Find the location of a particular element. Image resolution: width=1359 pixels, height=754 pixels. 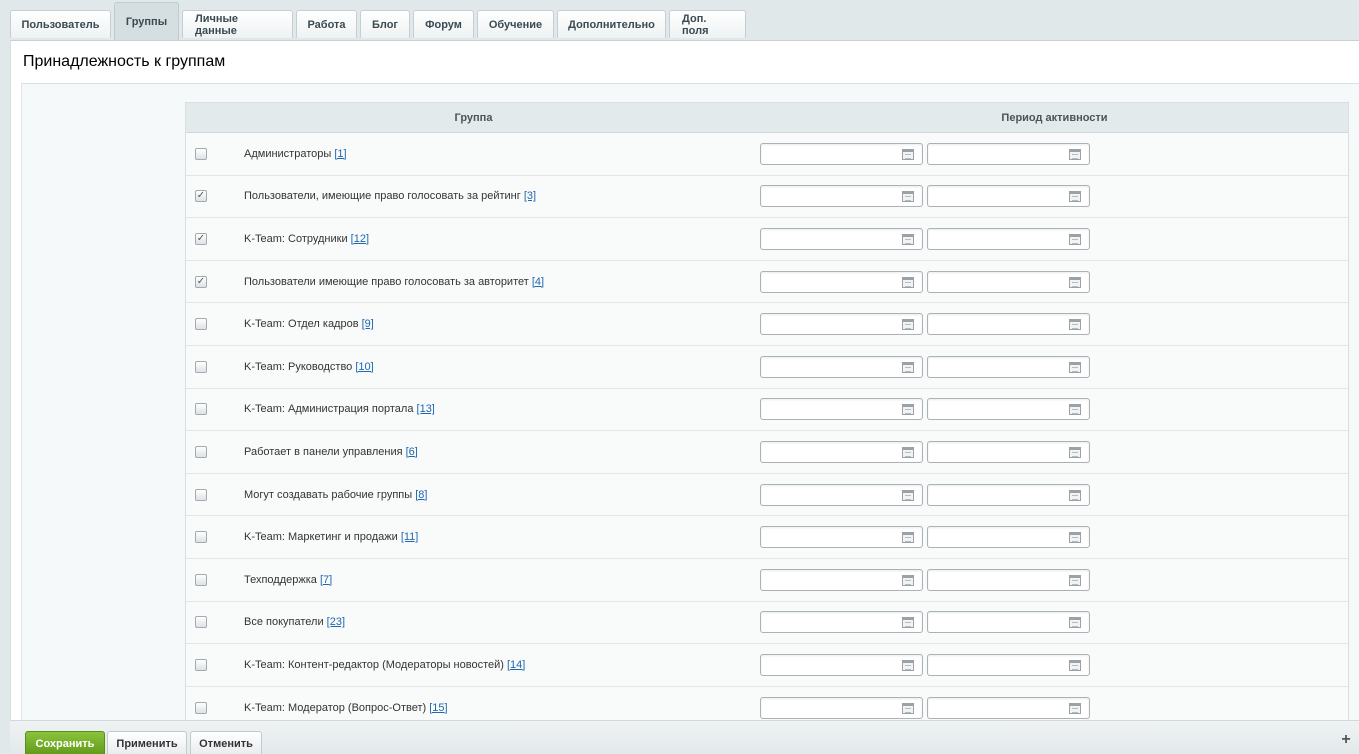

group-name: Администраторы is located at coordinates (288, 153).